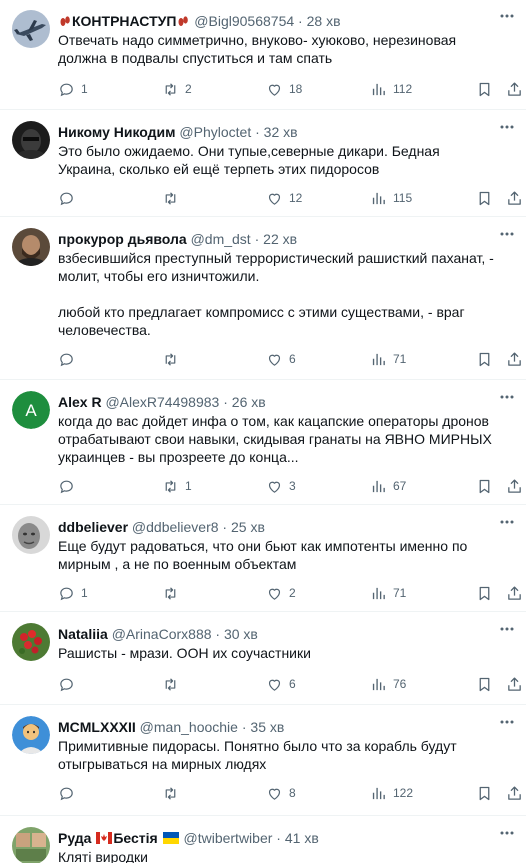  What do you see at coordinates (74, 838) in the screenshot?
I see `display-name: Руда` at bounding box center [74, 838].